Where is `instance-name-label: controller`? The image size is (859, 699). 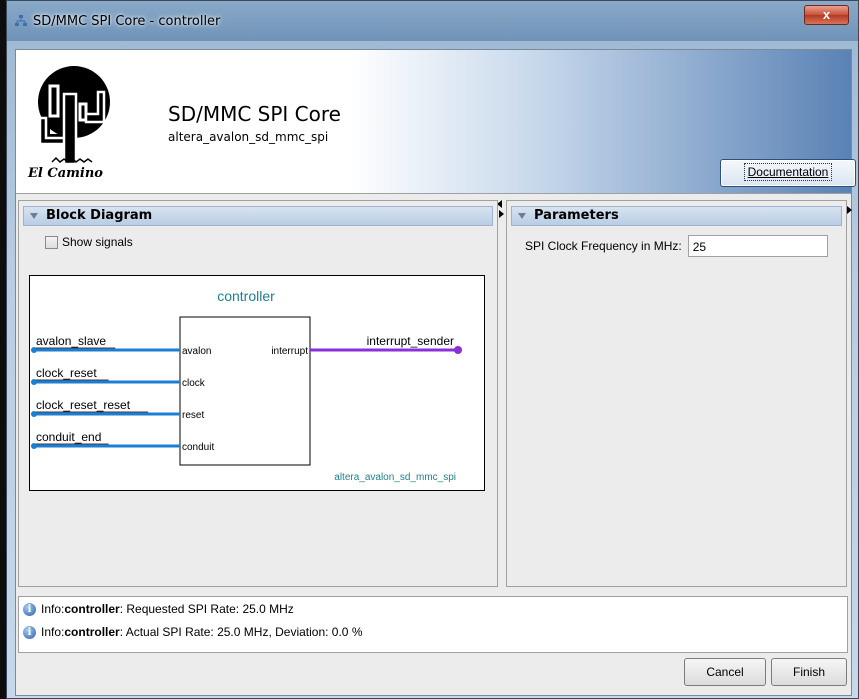 instance-name-label: controller is located at coordinates (246, 296).